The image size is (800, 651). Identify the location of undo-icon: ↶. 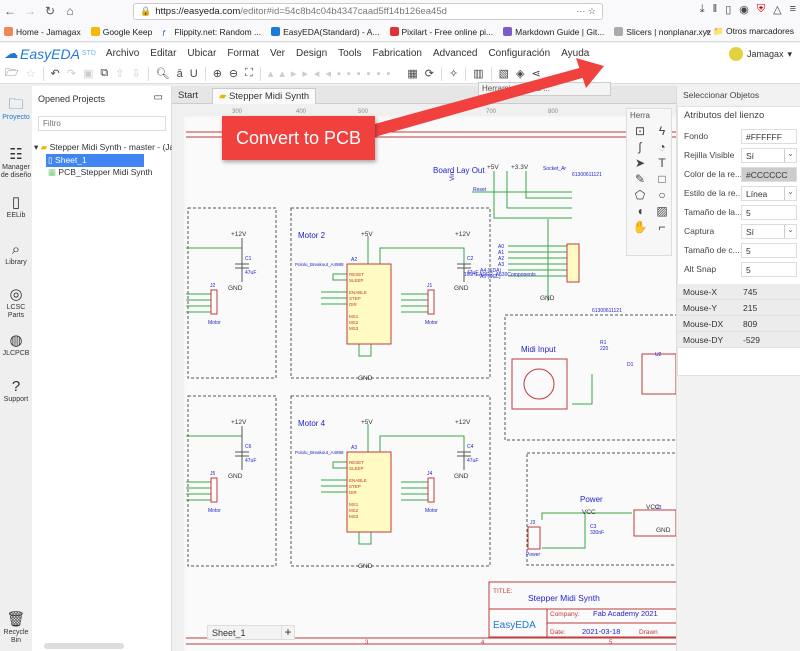
(55, 73).